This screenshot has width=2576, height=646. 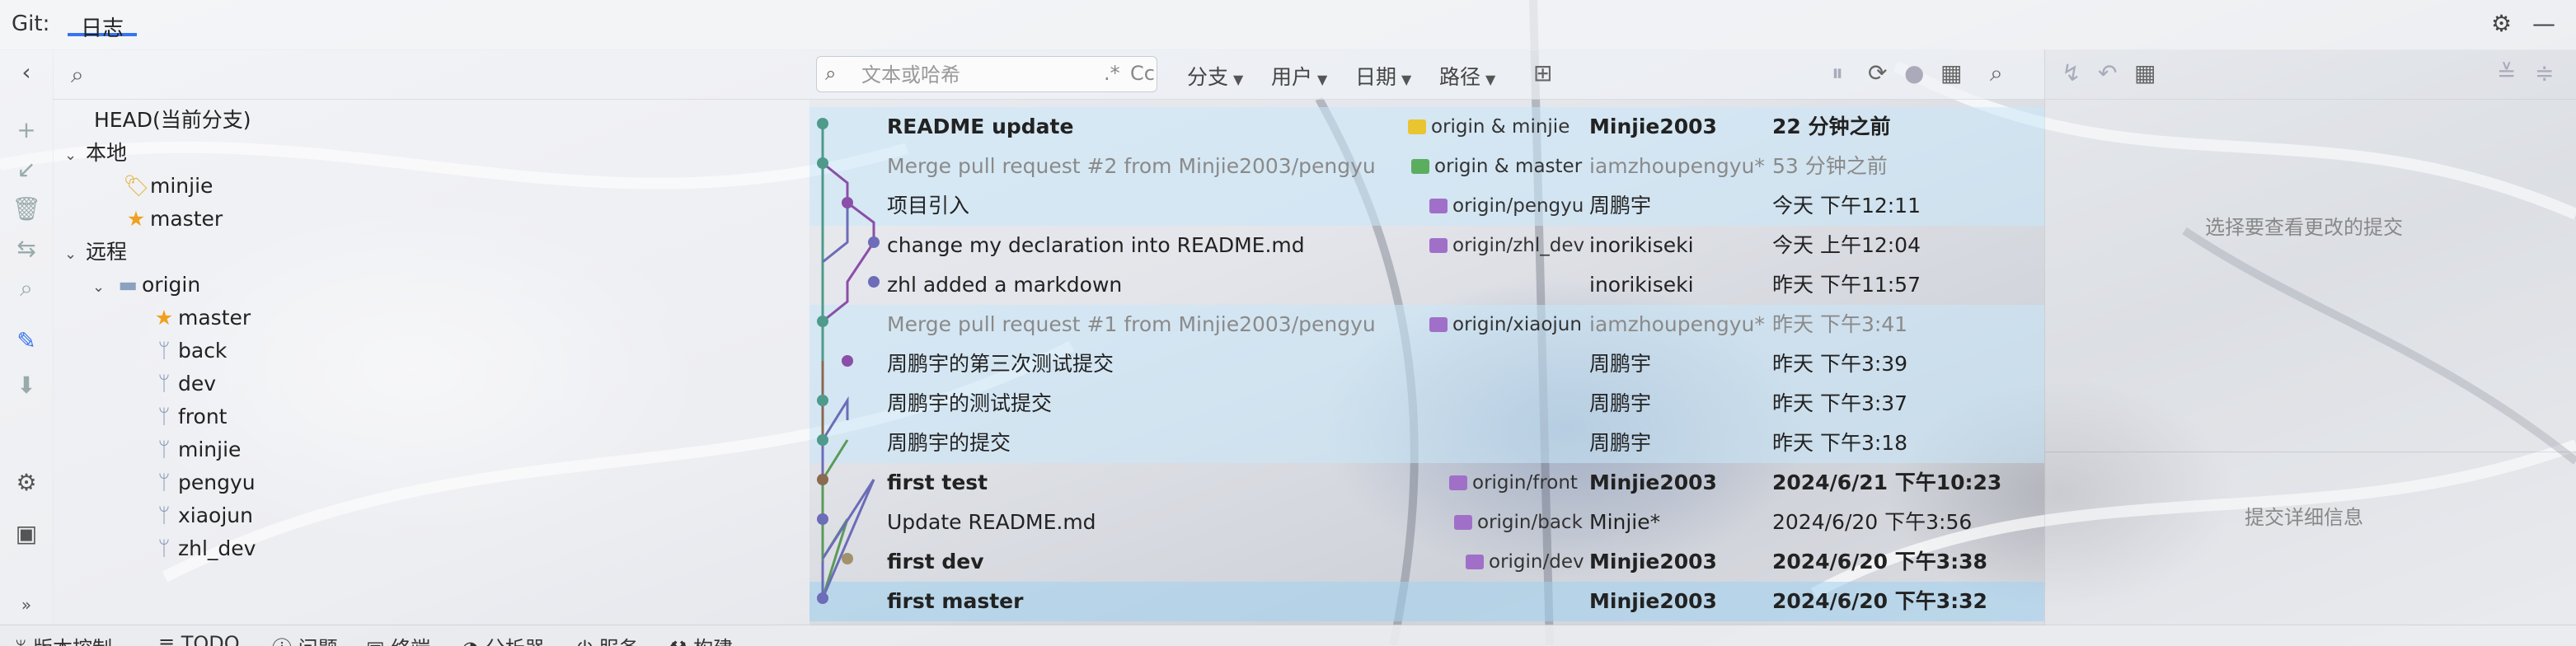 What do you see at coordinates (188, 351) in the screenshot?
I see `tree-item-remote-back: ᛘ back` at bounding box center [188, 351].